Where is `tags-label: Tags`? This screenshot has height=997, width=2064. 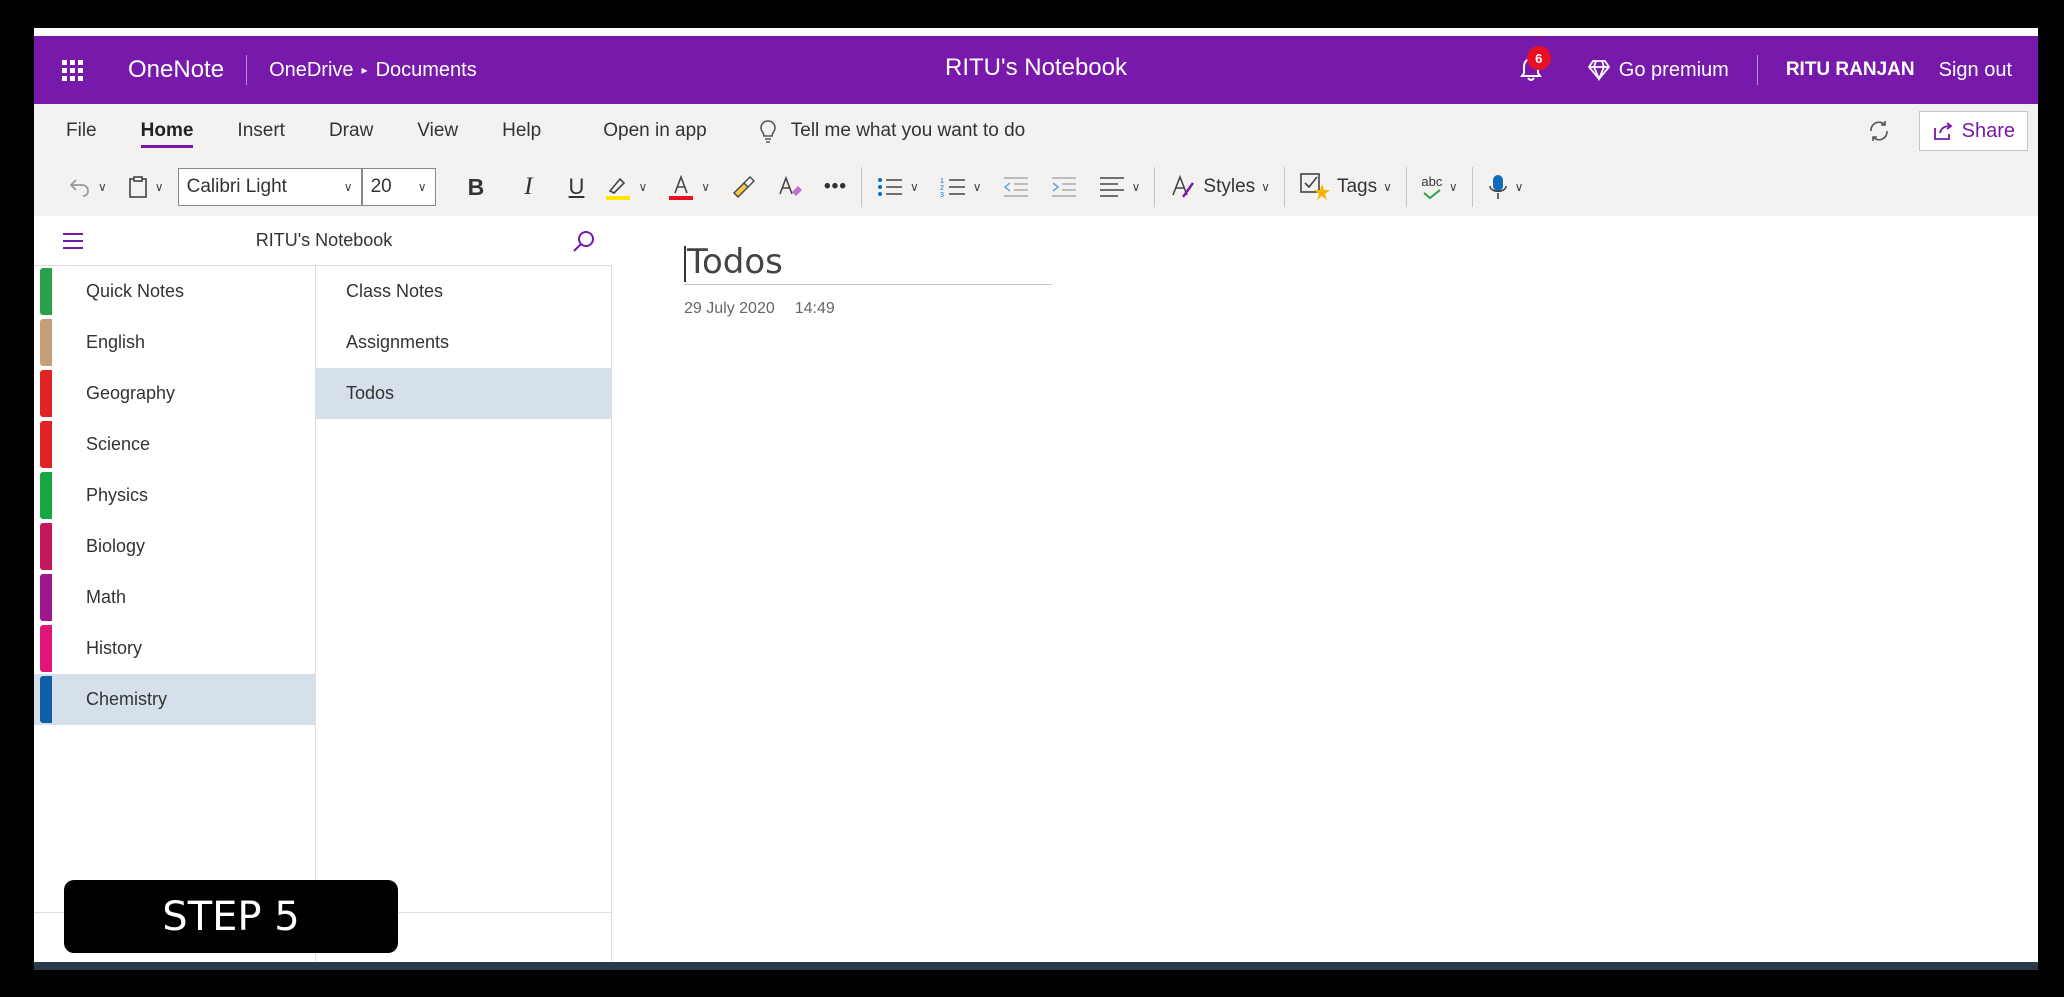
tags-label: Tags is located at coordinates (1357, 186).